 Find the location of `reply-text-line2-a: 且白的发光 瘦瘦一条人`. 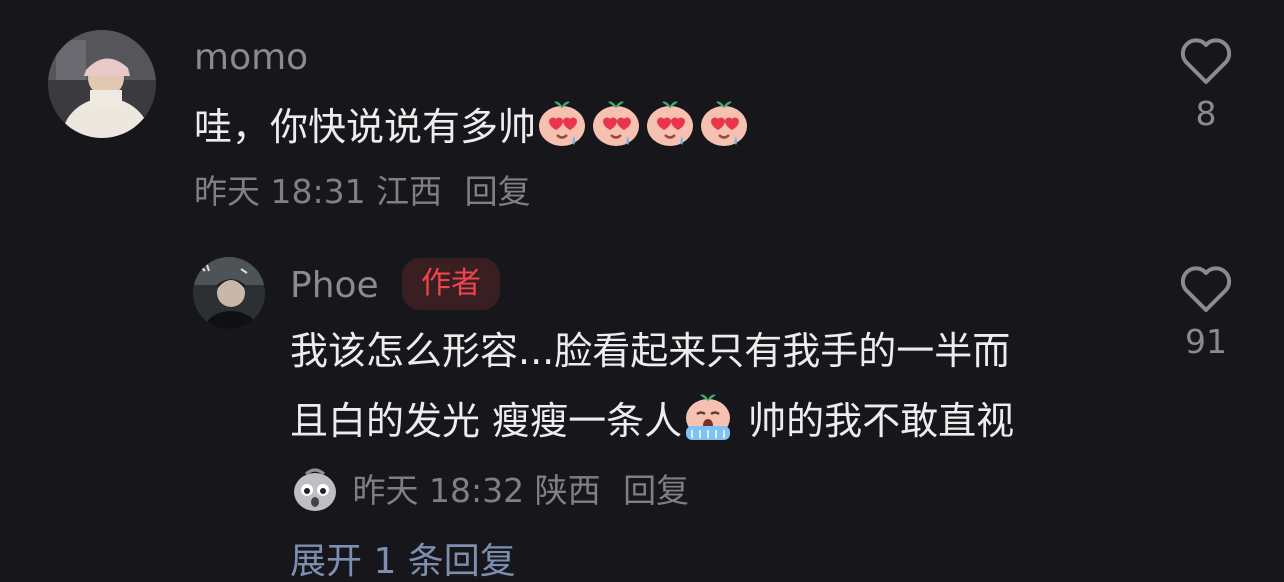

reply-text-line2-a: 且白的发光 瘦瘦一条人 is located at coordinates (486, 421).